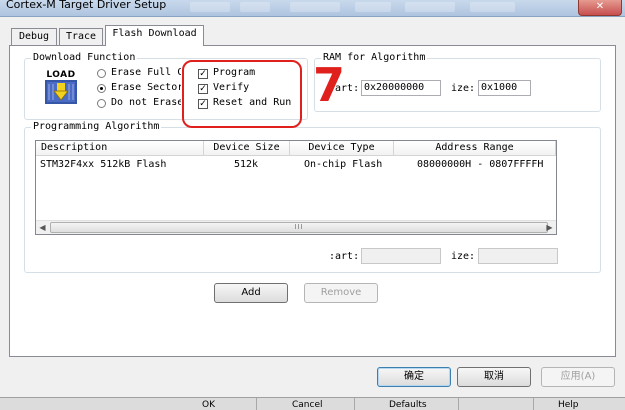 Image resolution: width=625 pixels, height=410 pixels. I want to click on background-help-button: Help, so click(568, 405).